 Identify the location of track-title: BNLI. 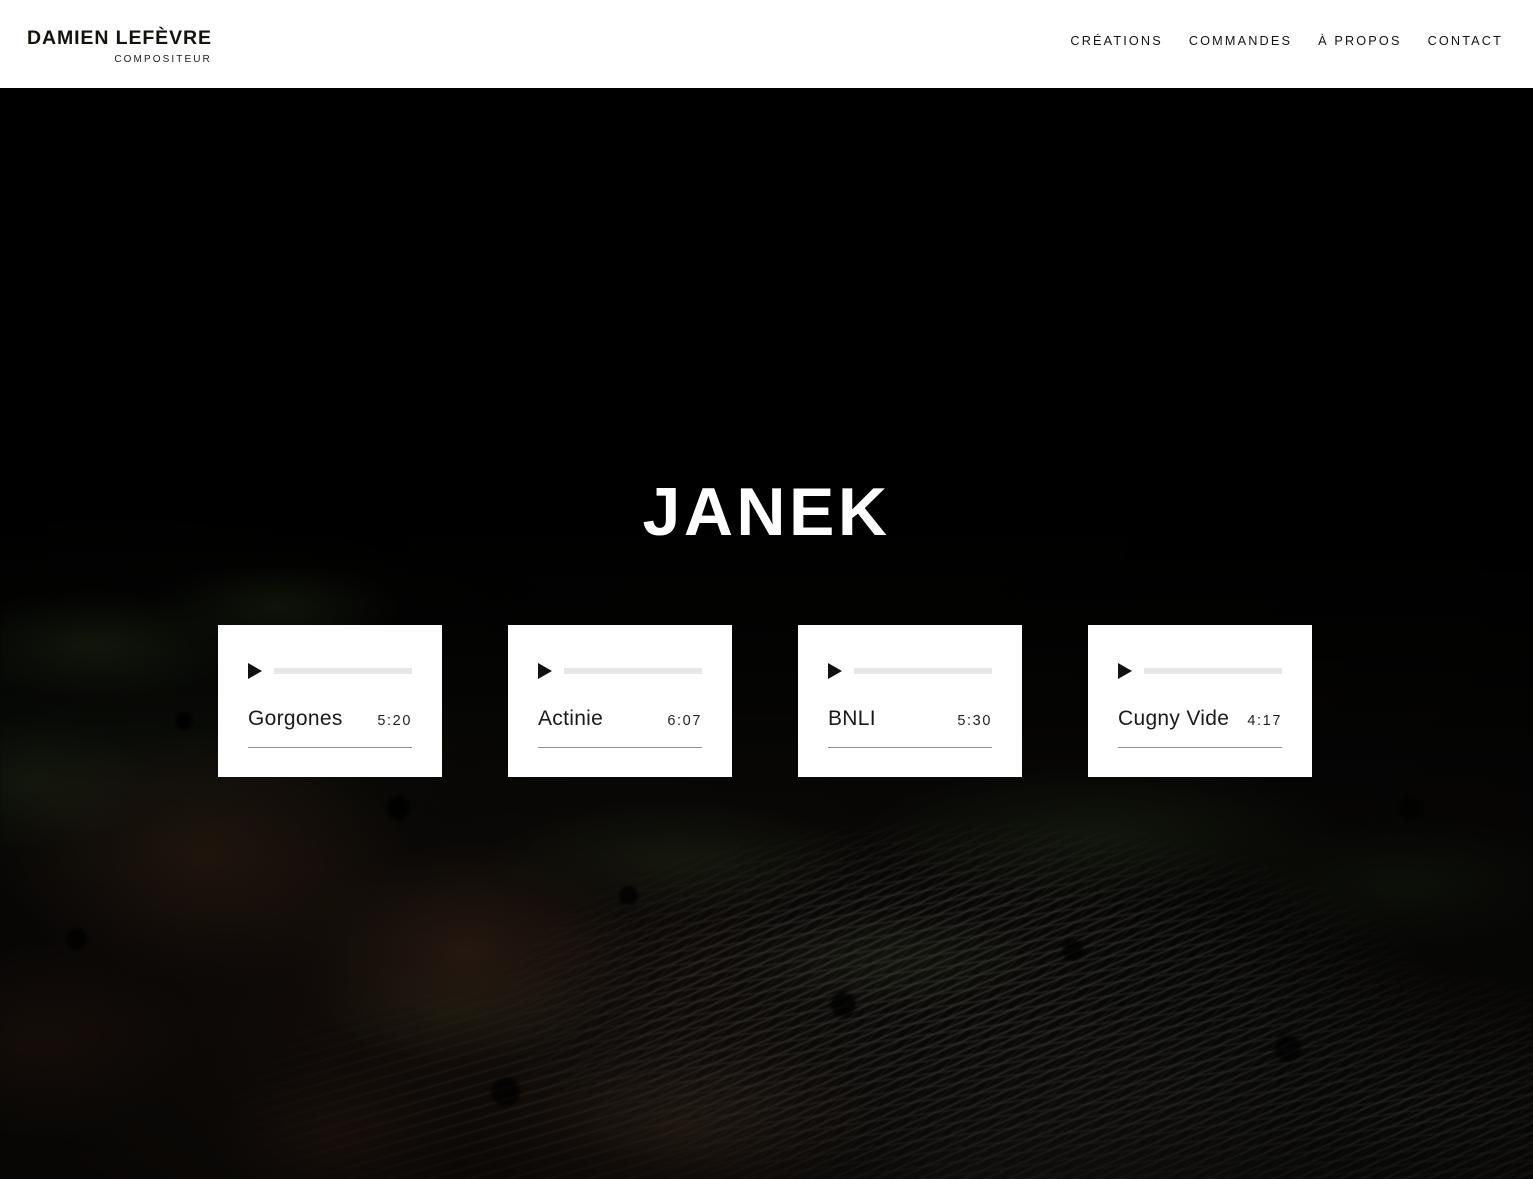
(852, 718).